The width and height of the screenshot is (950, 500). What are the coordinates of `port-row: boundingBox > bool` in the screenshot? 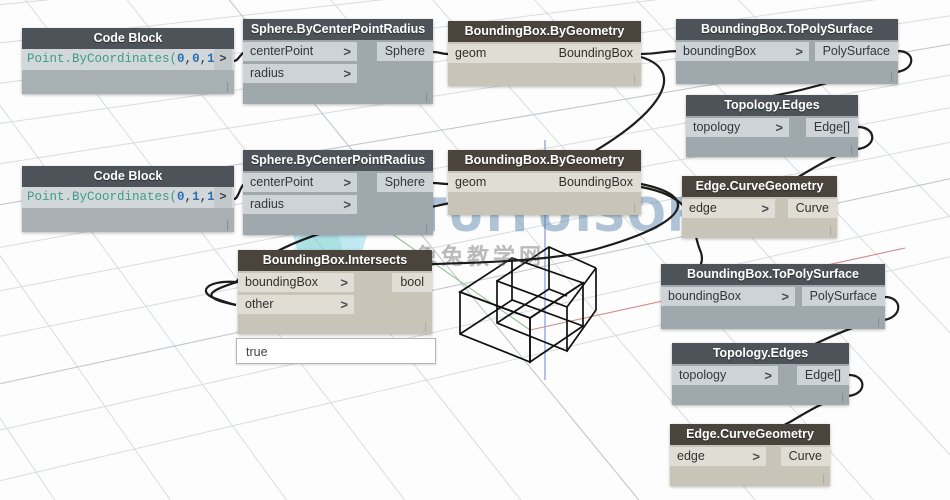 It's located at (335, 282).